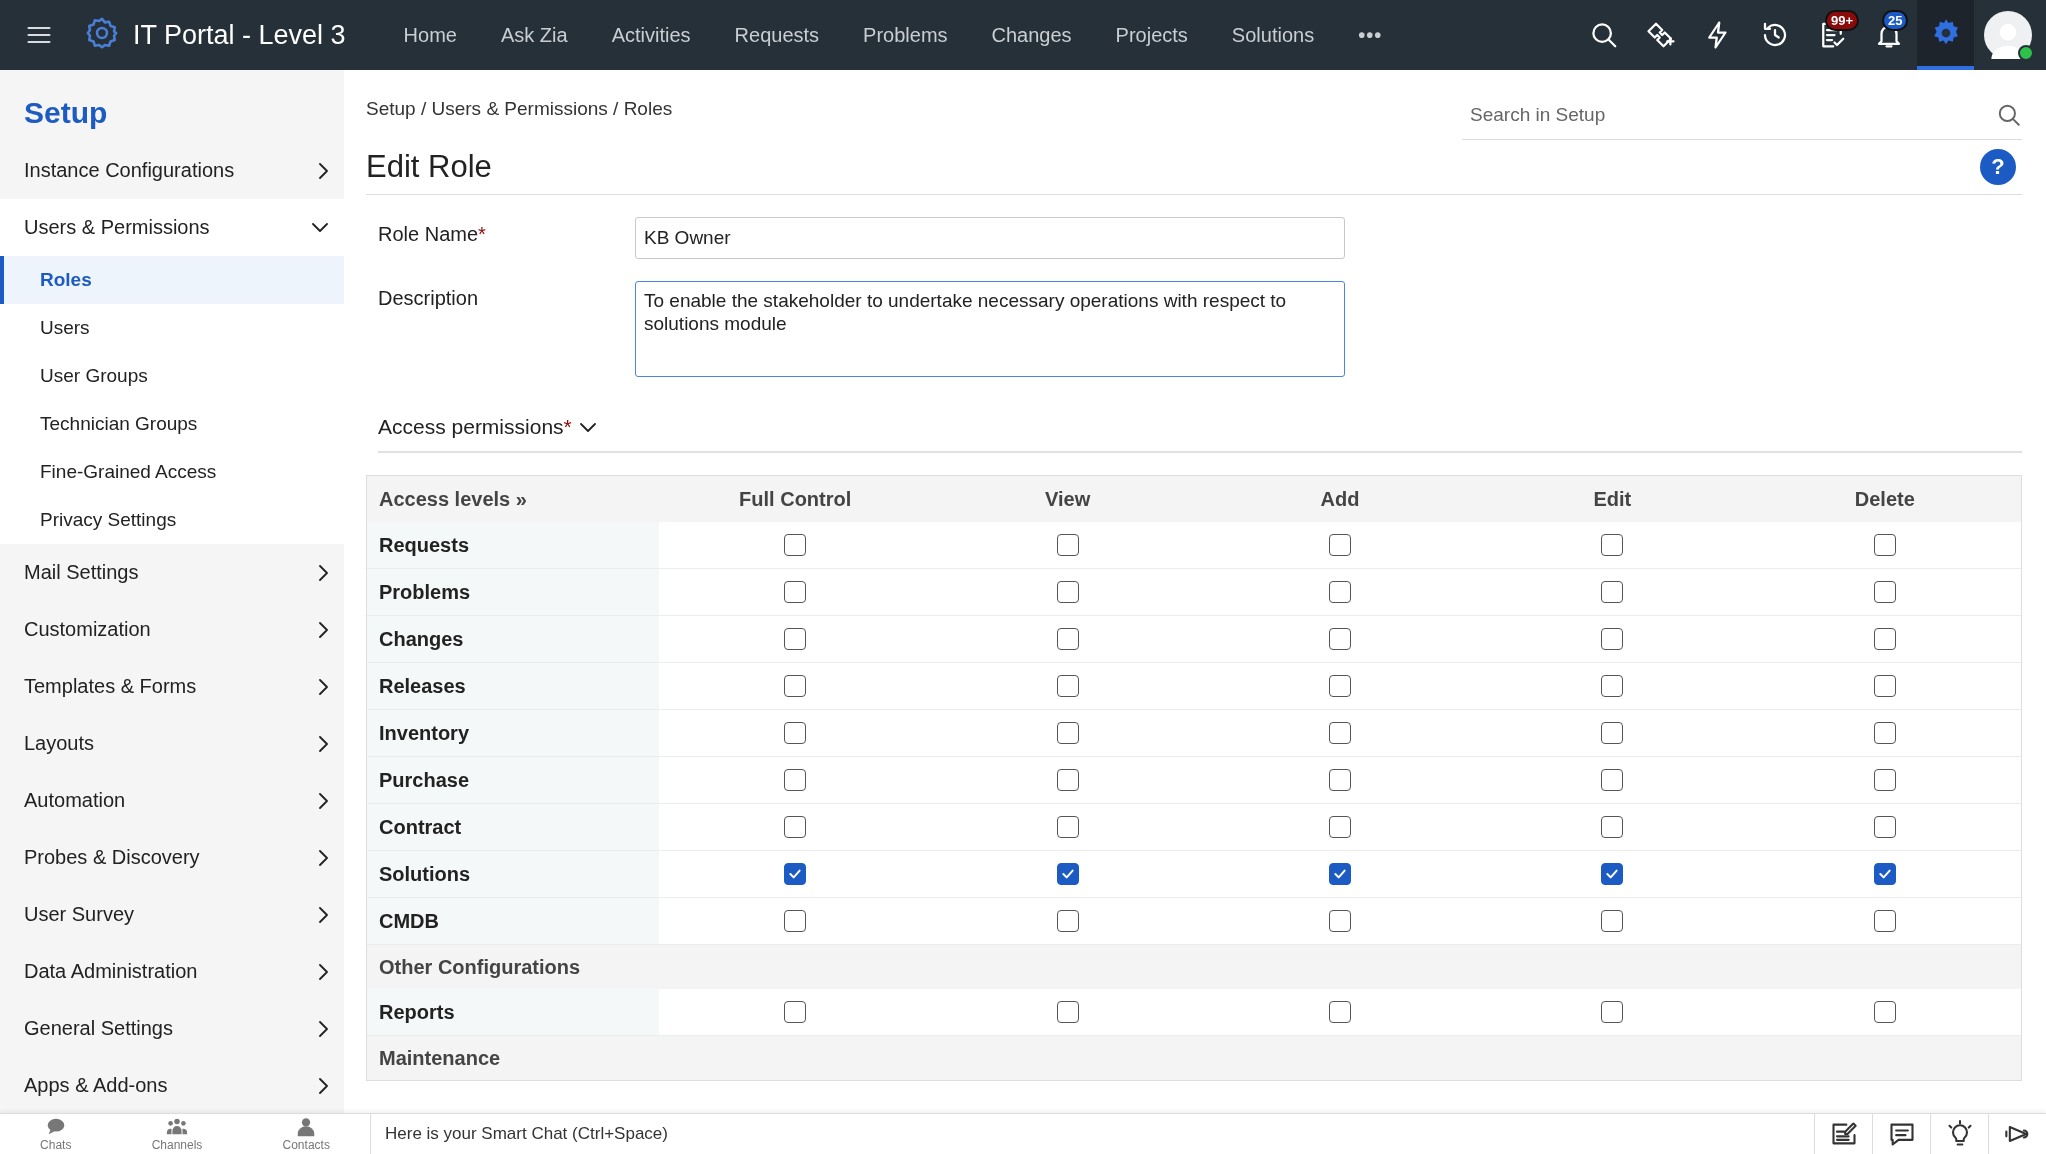 The image size is (2046, 1154). What do you see at coordinates (172, 227) in the screenshot?
I see `sidebar-item: Users & Permissions` at bounding box center [172, 227].